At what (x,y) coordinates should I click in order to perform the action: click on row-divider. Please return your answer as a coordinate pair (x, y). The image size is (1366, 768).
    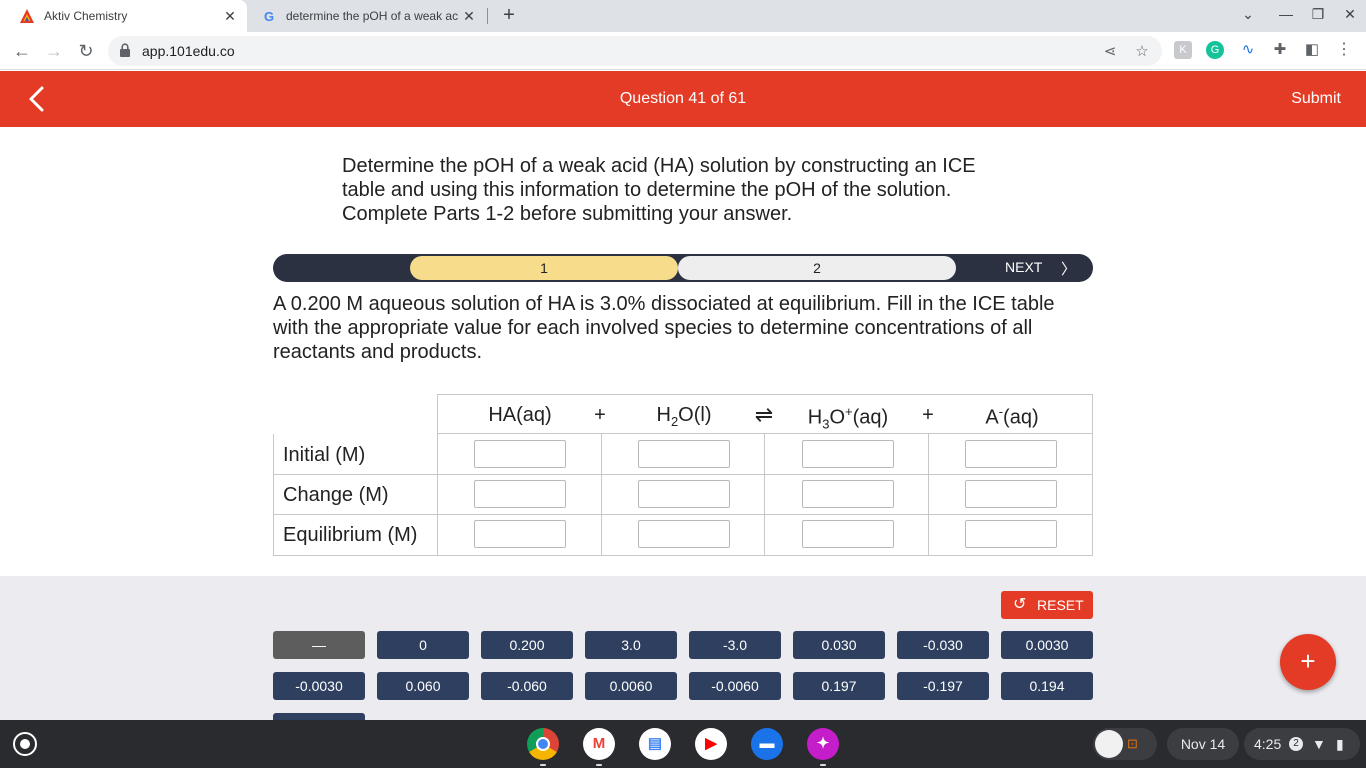
    Looking at the image, I should click on (683, 474).